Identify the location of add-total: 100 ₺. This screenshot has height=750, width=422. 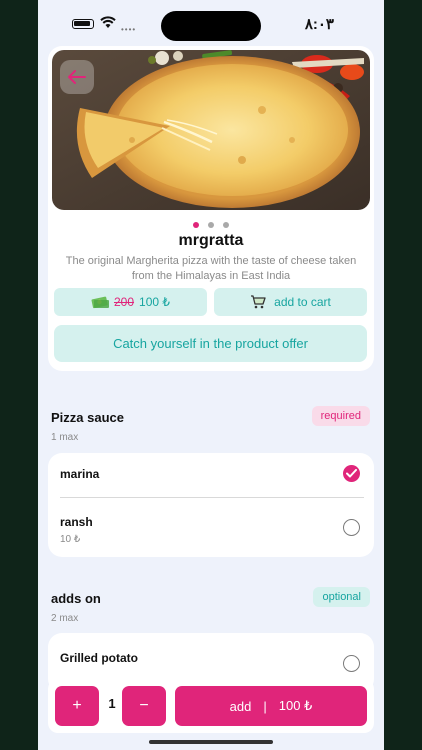
(295, 705).